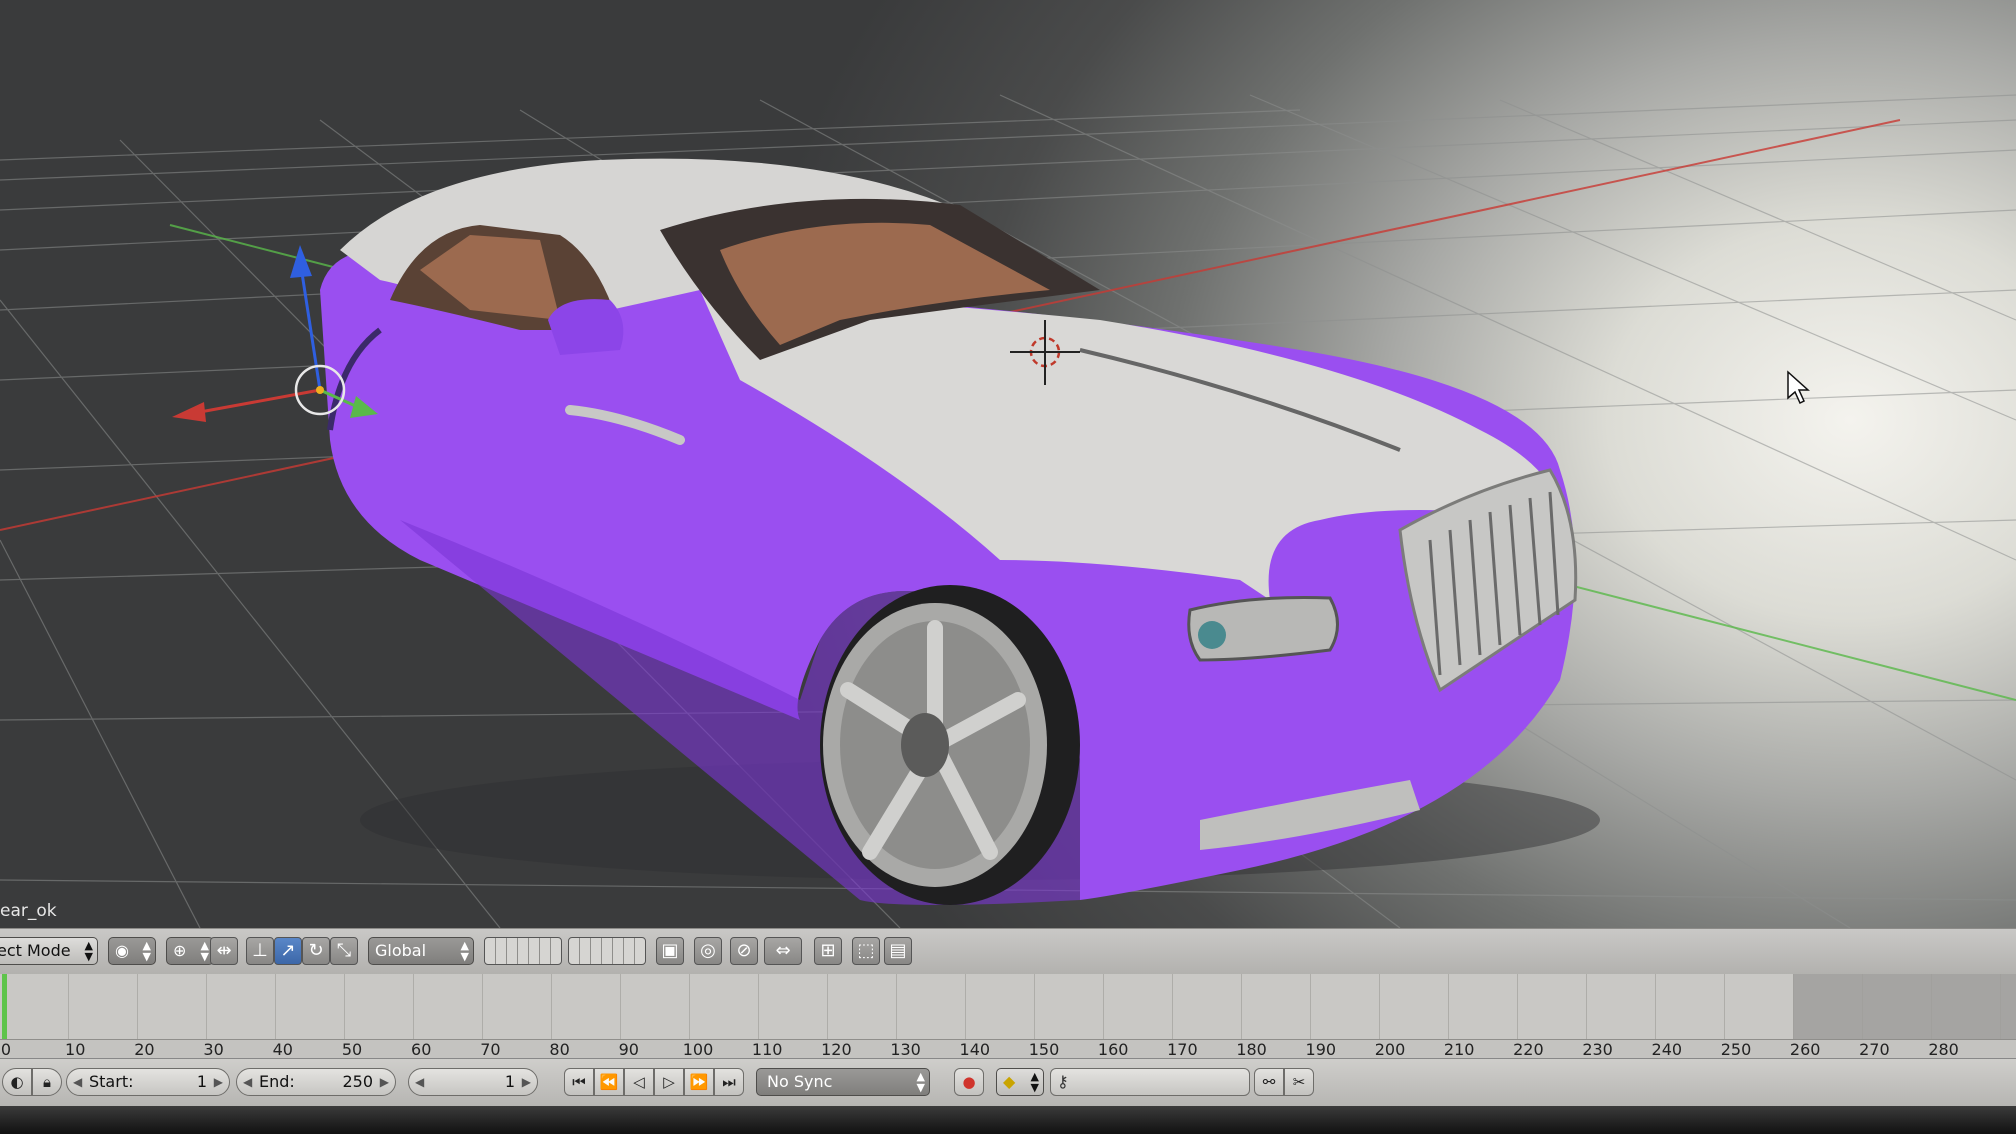 The image size is (2016, 1134). I want to click on translate-icon: ↗, so click(288, 951).